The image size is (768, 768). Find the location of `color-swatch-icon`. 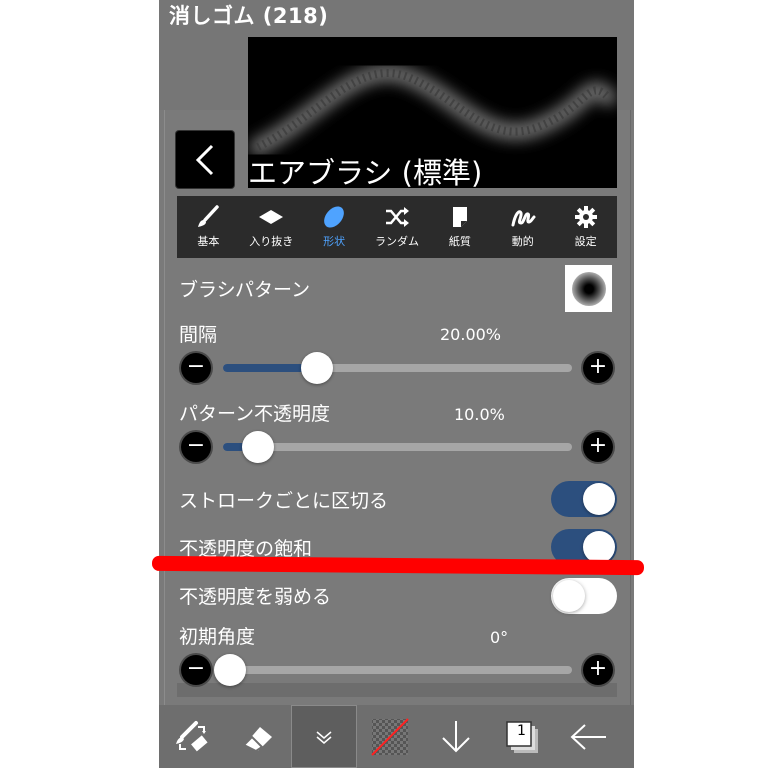

color-swatch-icon is located at coordinates (390, 736).